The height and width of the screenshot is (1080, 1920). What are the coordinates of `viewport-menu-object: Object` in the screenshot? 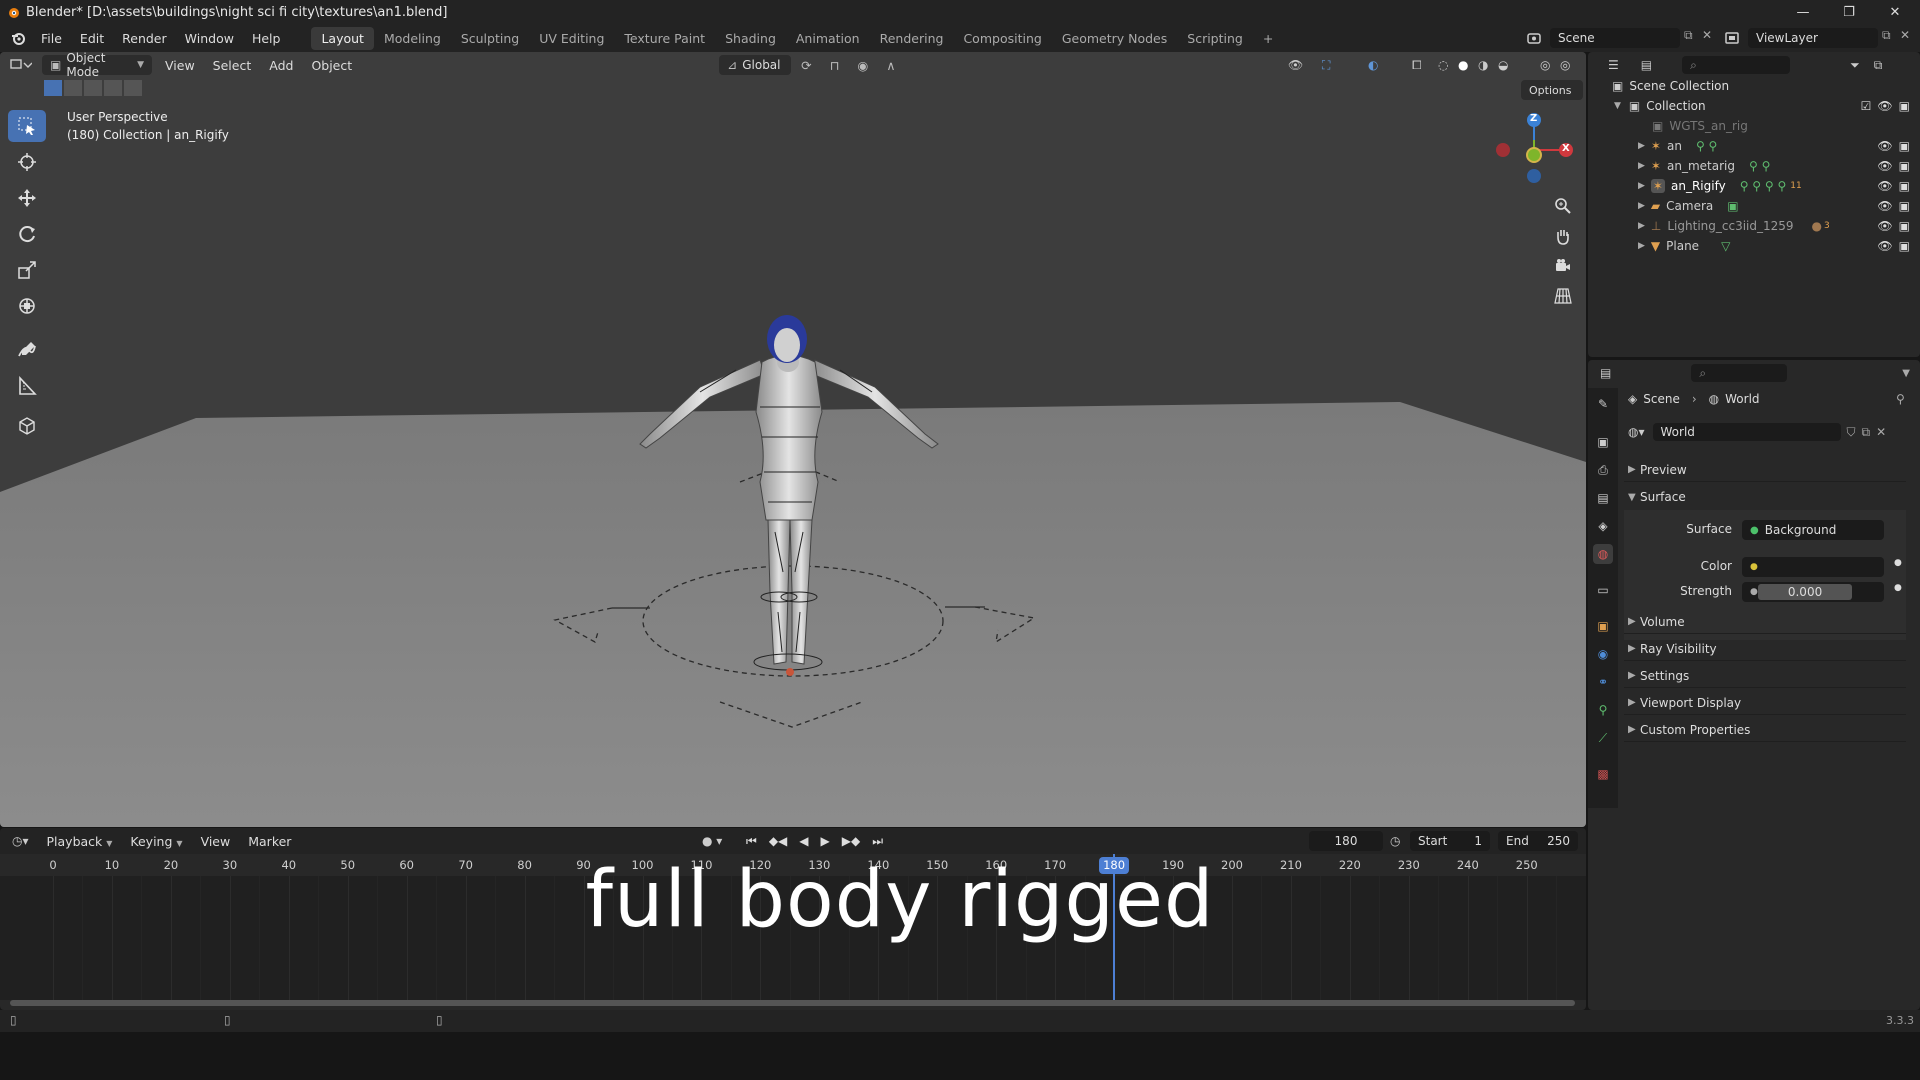 It's located at (331, 65).